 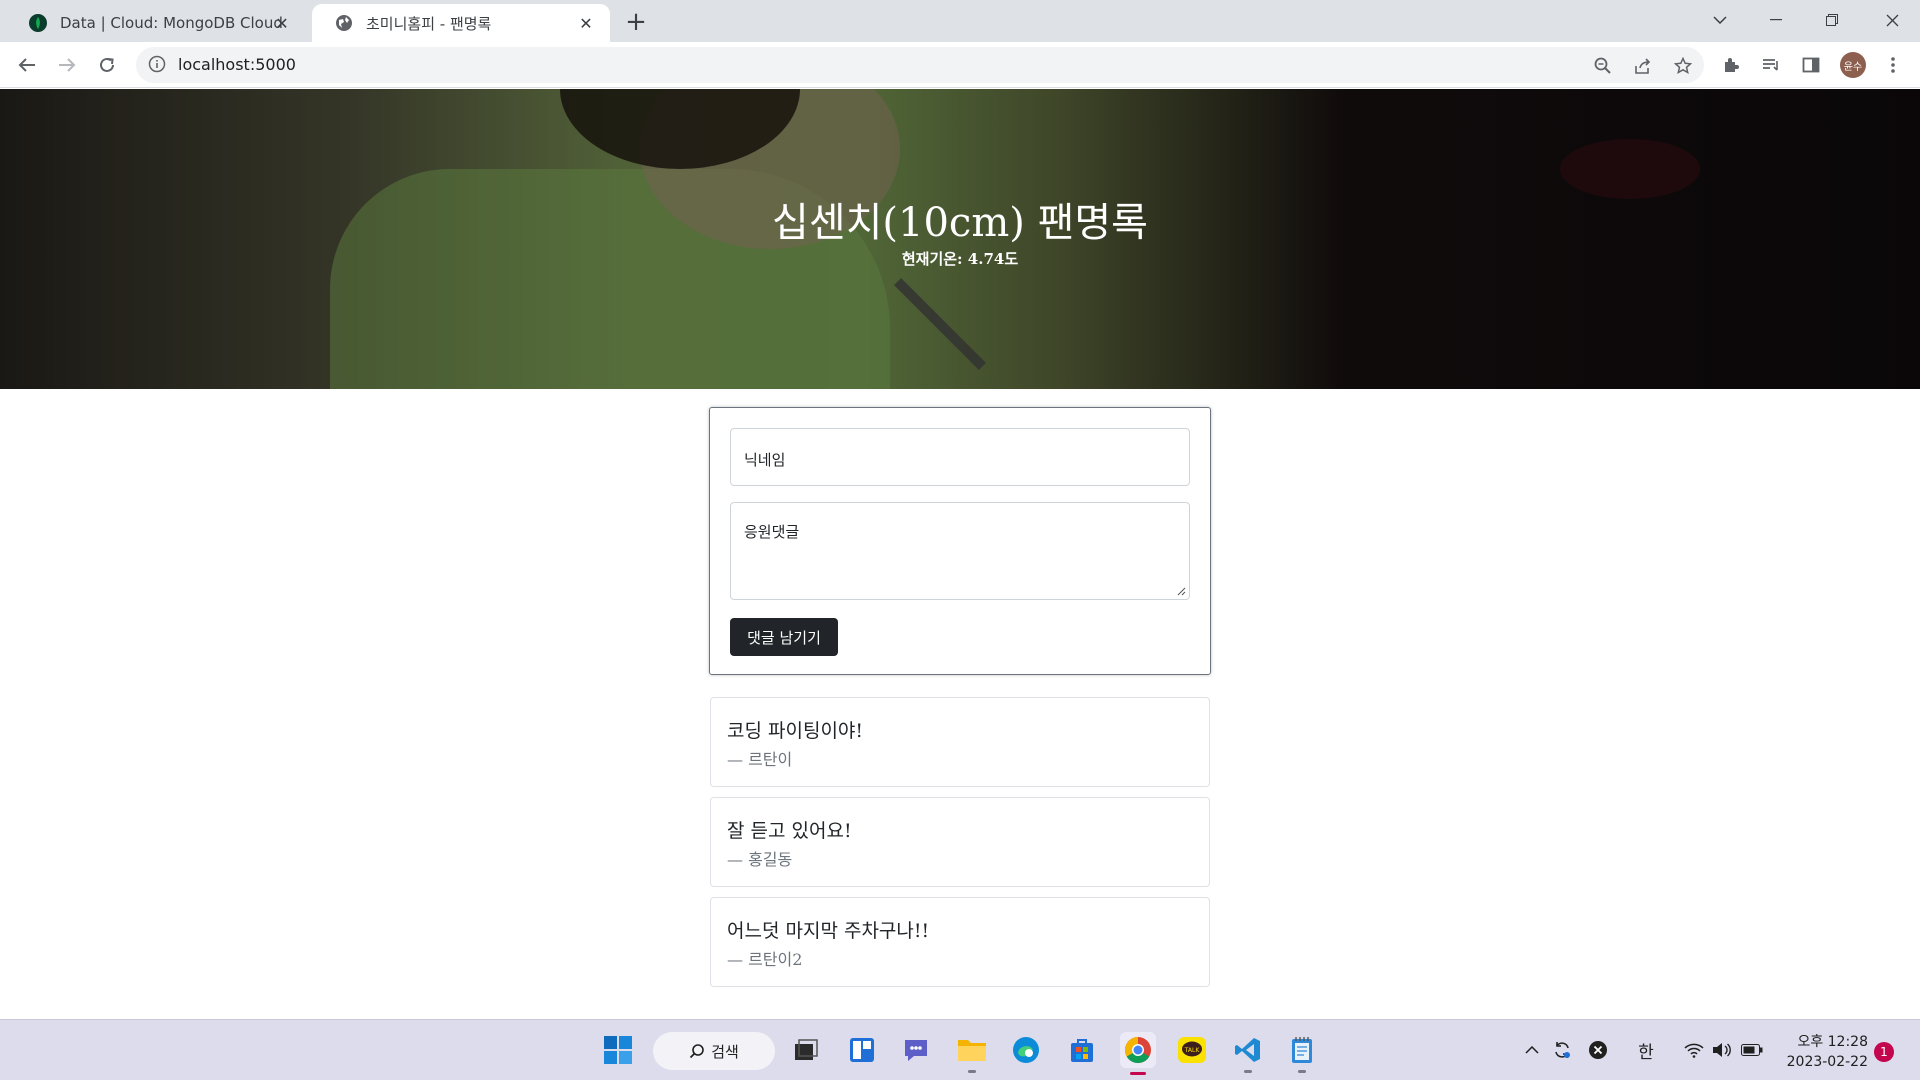 I want to click on reload-icon, so click(x=107, y=65).